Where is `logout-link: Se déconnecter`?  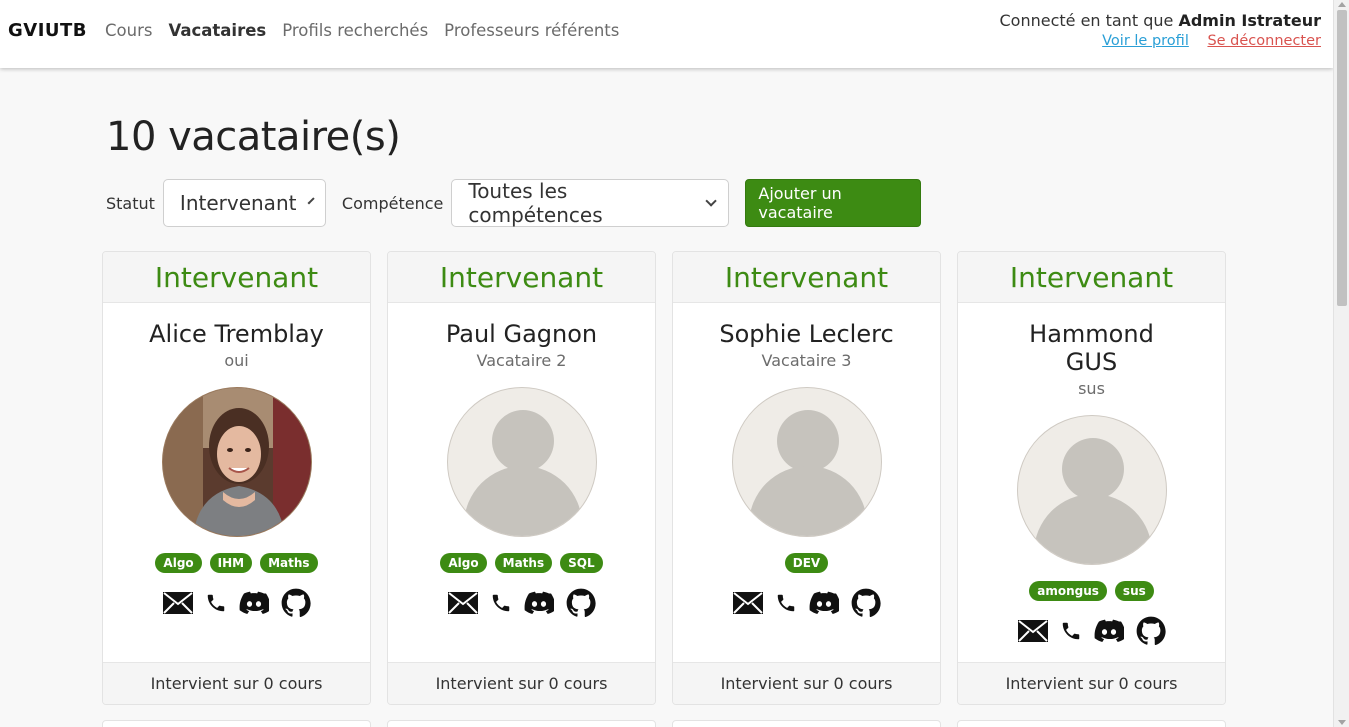 logout-link: Se déconnecter is located at coordinates (1264, 41).